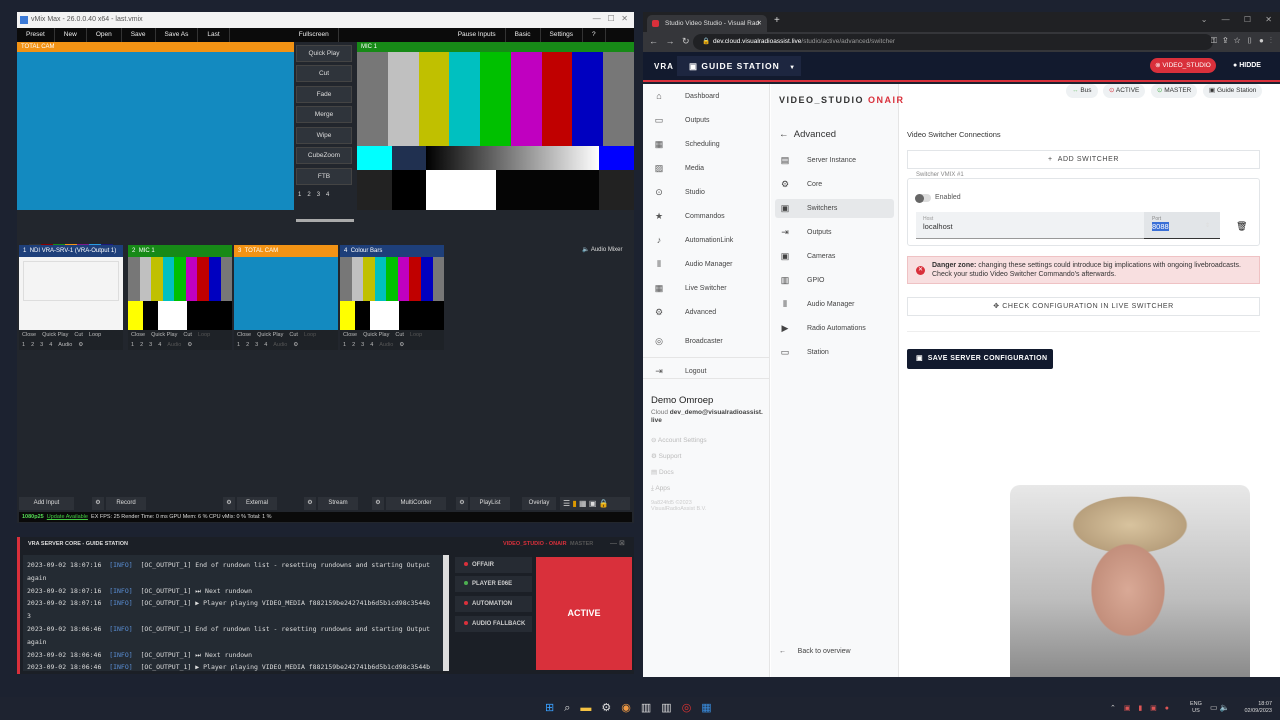 This screenshot has height=720, width=1280. What do you see at coordinates (71, 35) in the screenshot?
I see `menu-new: New` at bounding box center [71, 35].